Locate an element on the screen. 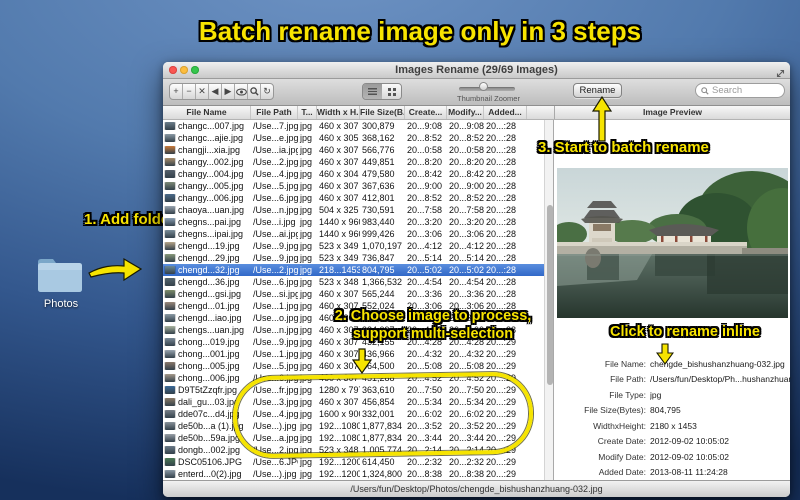 Image resolution: width=800 pixels, height=500 pixels. vertical-scrollbar is located at coordinates (548, 300).